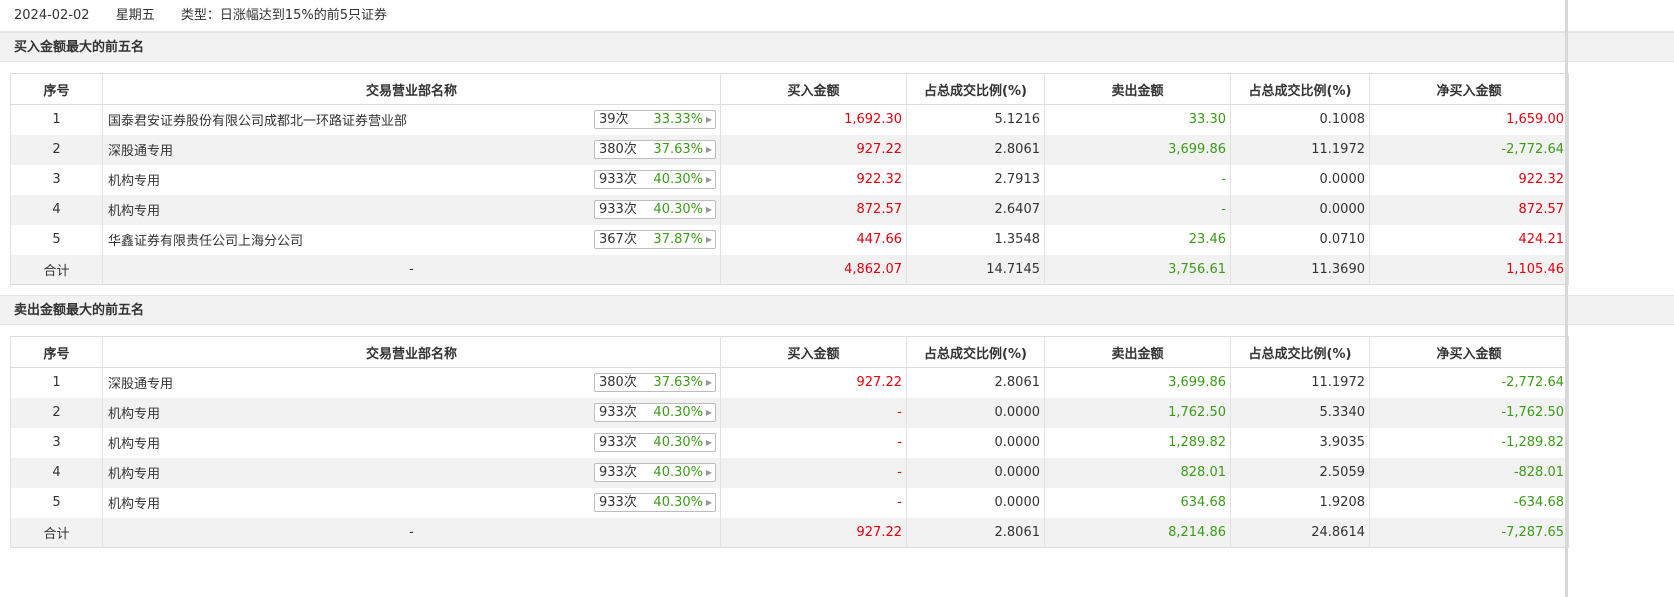 Image resolution: width=1674 pixels, height=597 pixels. What do you see at coordinates (1137, 209) in the screenshot?
I see `sell-amount: -` at bounding box center [1137, 209].